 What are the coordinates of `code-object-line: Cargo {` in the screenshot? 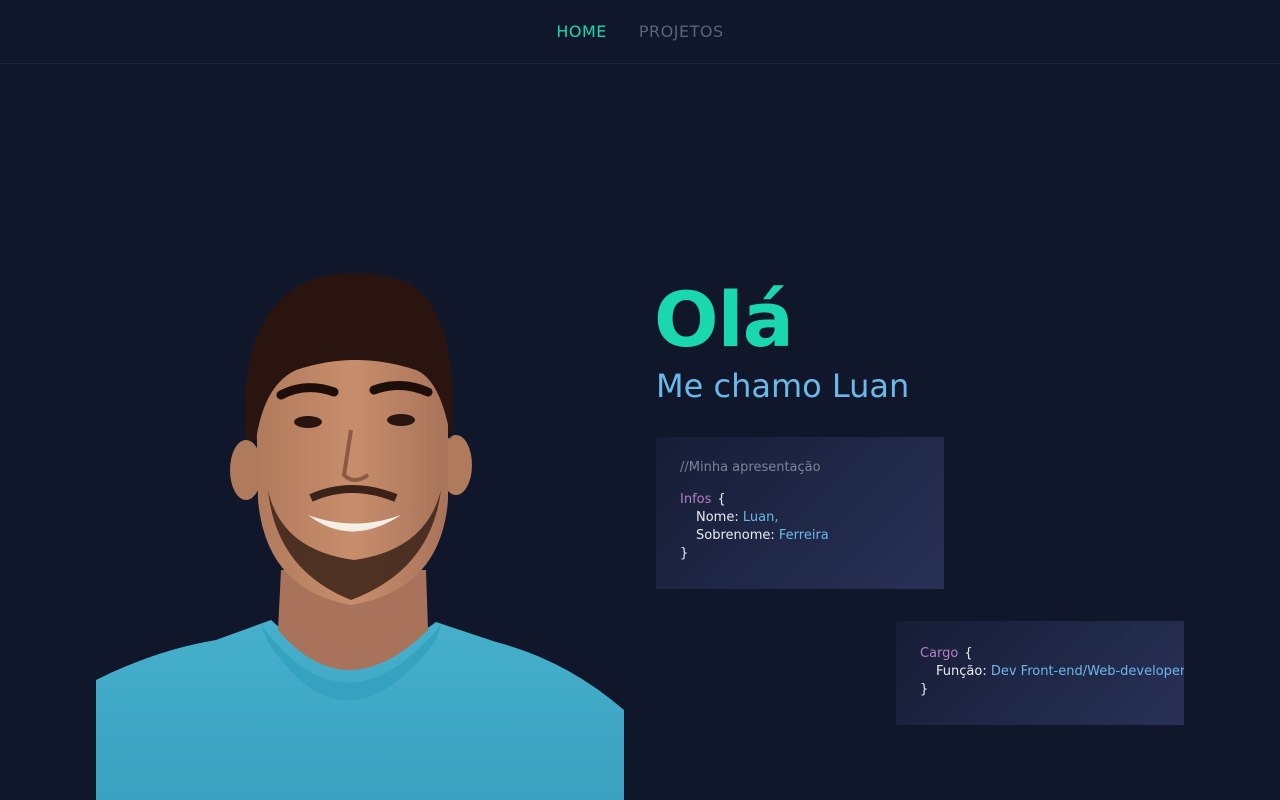 It's located at (1040, 654).